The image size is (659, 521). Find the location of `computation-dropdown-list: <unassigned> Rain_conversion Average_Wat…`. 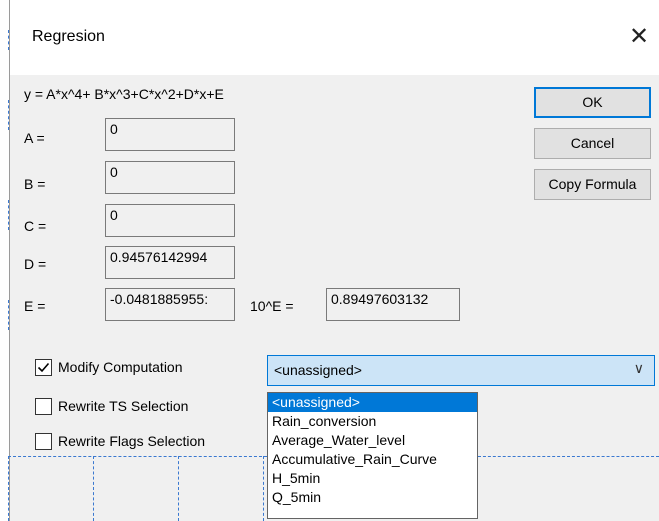

computation-dropdown-list: <unassigned> Rain_conversion Average_Wat… is located at coordinates (372, 455).